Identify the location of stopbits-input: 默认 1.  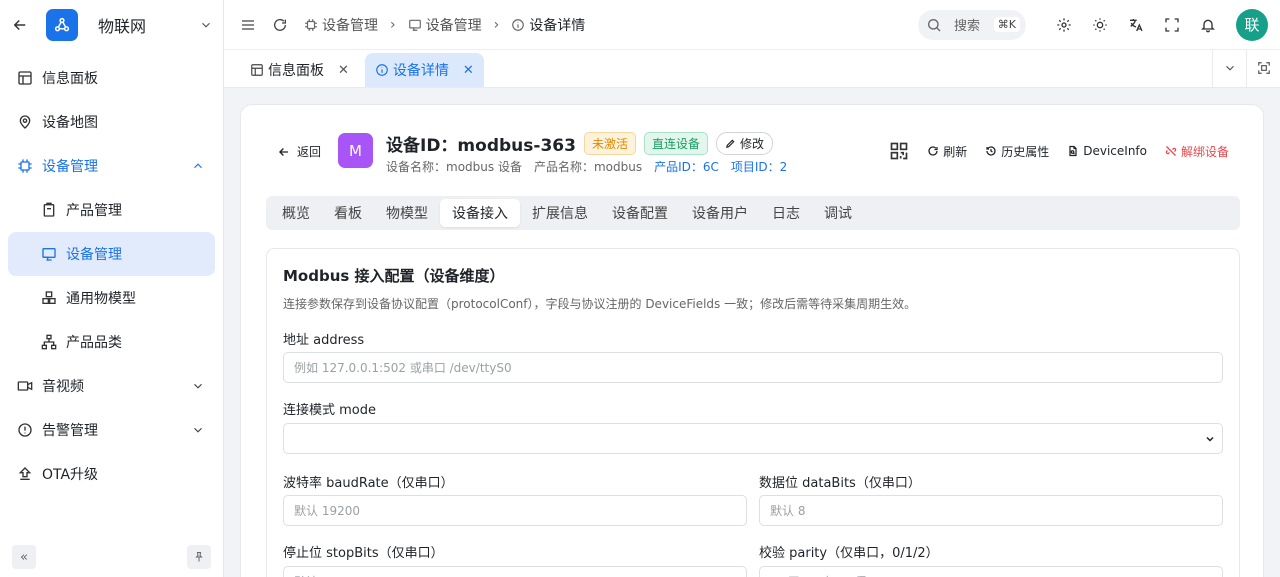
(515, 571).